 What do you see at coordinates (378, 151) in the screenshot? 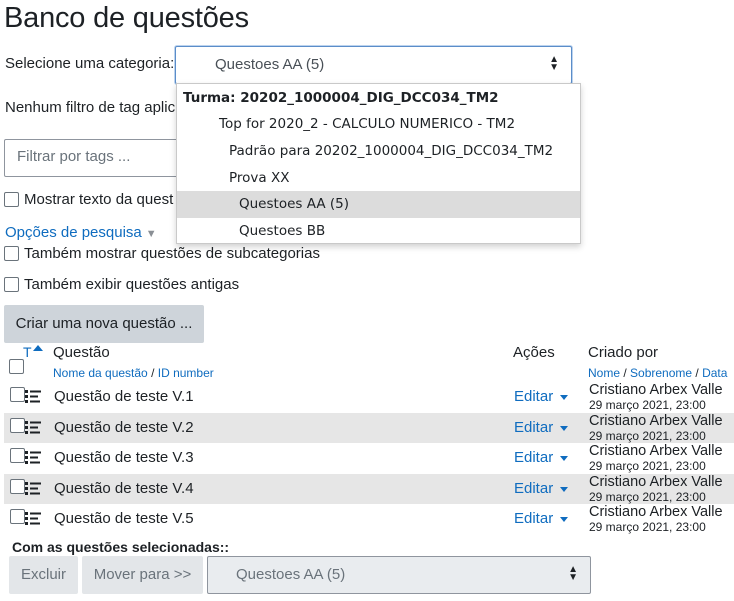
I see `dropdown-option: Padrão para 20202_1000004_DIG_DCC034_TM2` at bounding box center [378, 151].